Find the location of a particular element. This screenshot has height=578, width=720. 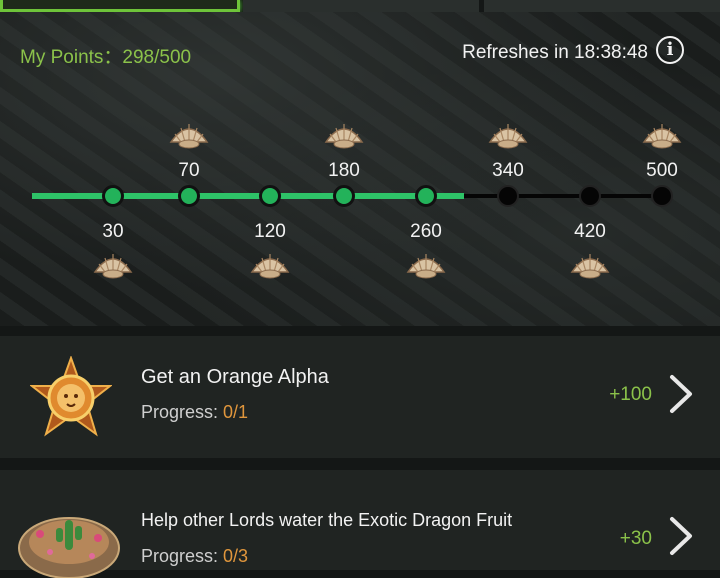

milestone-label: 260 is located at coordinates (426, 231).